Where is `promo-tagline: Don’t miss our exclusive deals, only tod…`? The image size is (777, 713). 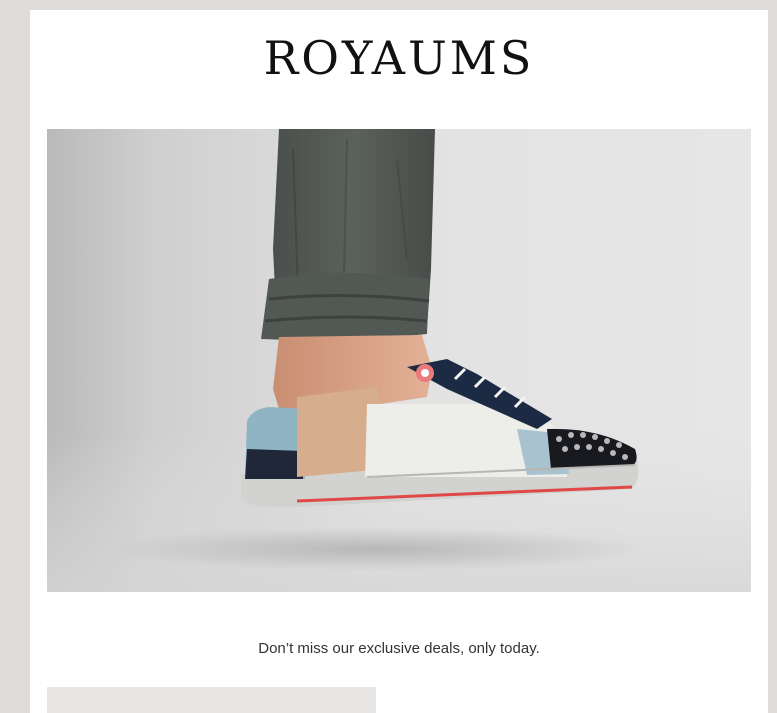 promo-tagline: Don’t miss our exclusive deals, only tod… is located at coordinates (399, 648).